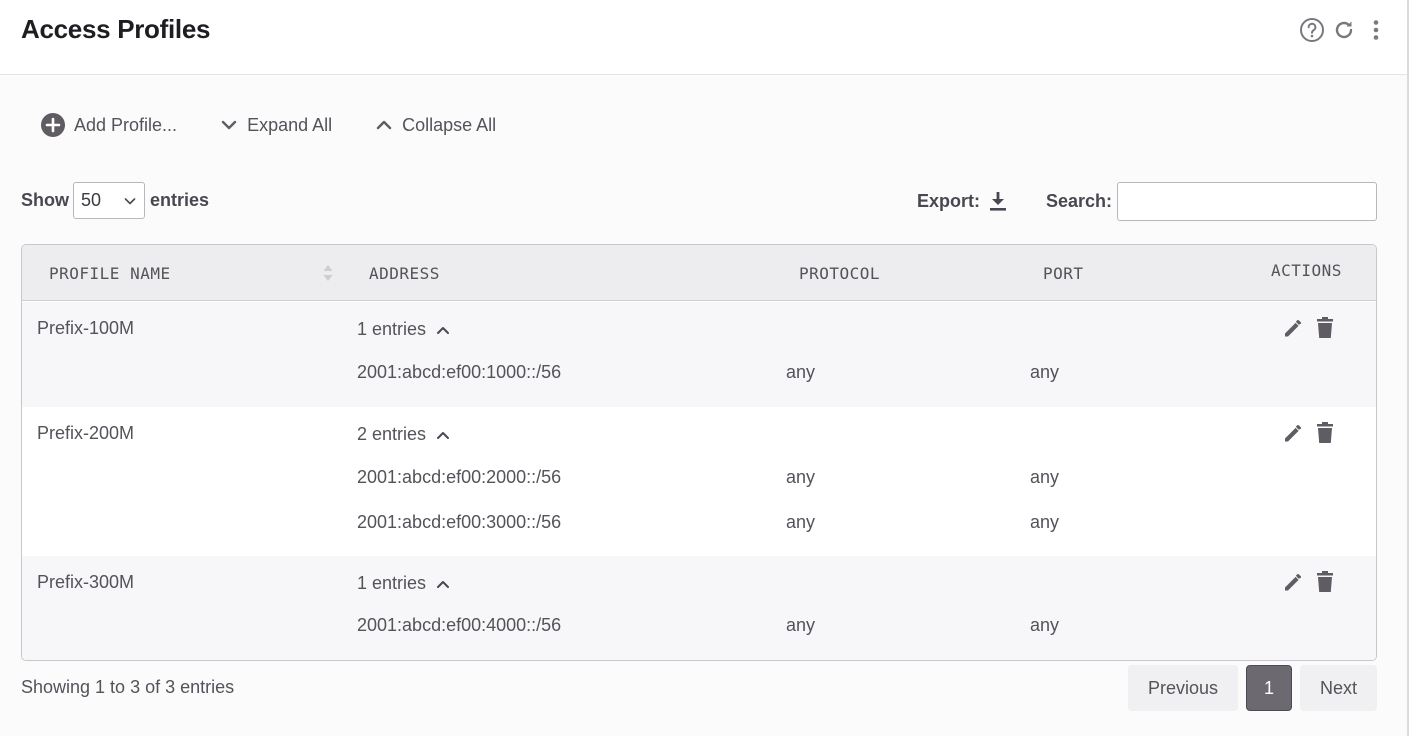 This screenshot has width=1409, height=736. I want to click on refresh-icon, so click(1344, 30).